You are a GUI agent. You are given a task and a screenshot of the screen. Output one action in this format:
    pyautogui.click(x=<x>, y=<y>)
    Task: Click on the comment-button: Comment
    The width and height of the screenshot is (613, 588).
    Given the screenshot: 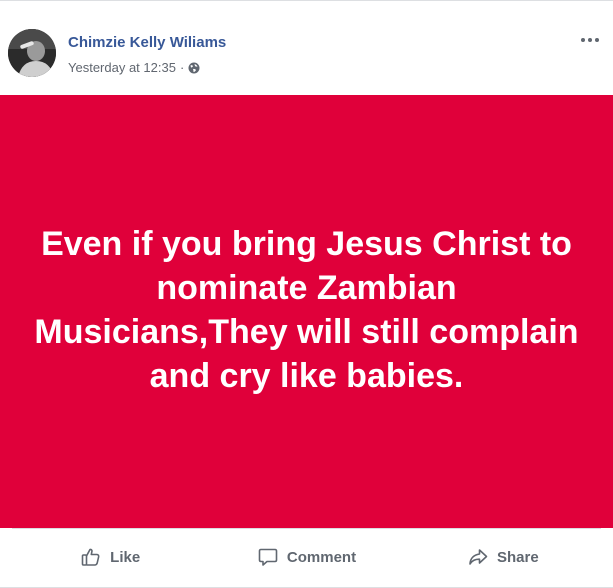 What is the action you would take?
    pyautogui.click(x=306, y=557)
    